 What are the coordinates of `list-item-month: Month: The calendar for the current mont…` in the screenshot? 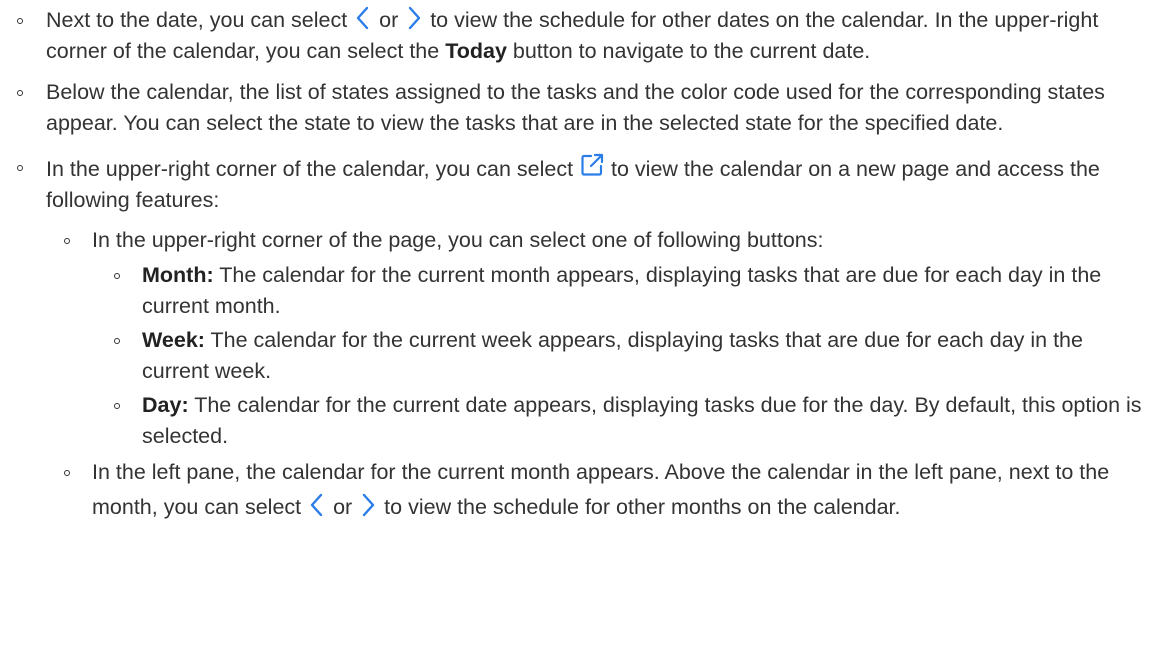 It's located at (633, 291).